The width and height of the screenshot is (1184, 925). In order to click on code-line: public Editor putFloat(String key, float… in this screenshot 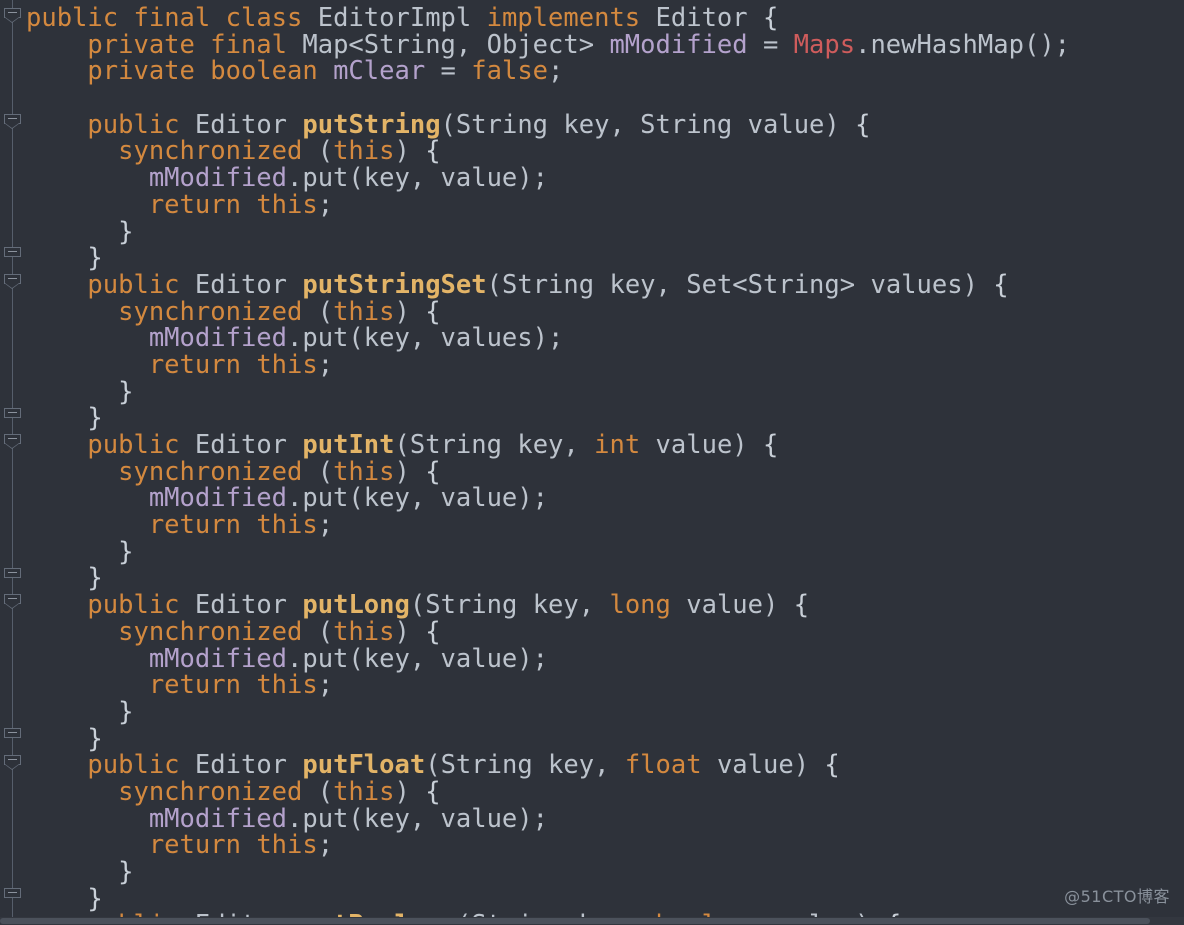, I will do `click(605, 765)`.